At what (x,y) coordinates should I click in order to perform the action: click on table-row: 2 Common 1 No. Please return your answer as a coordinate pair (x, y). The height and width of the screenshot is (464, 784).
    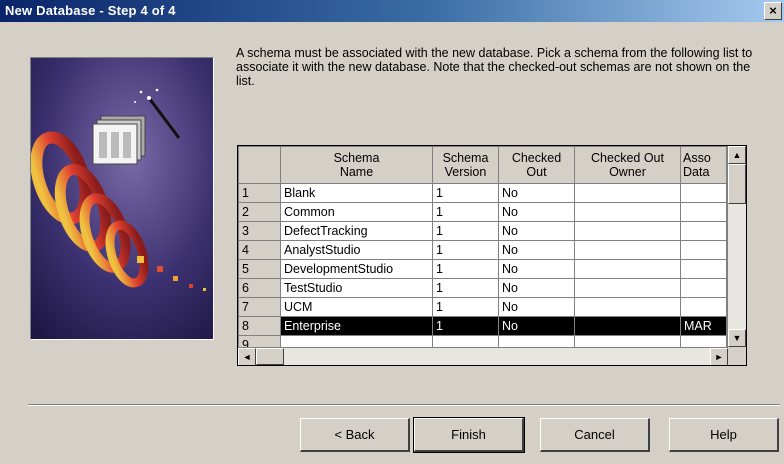
    Looking at the image, I should click on (482, 212).